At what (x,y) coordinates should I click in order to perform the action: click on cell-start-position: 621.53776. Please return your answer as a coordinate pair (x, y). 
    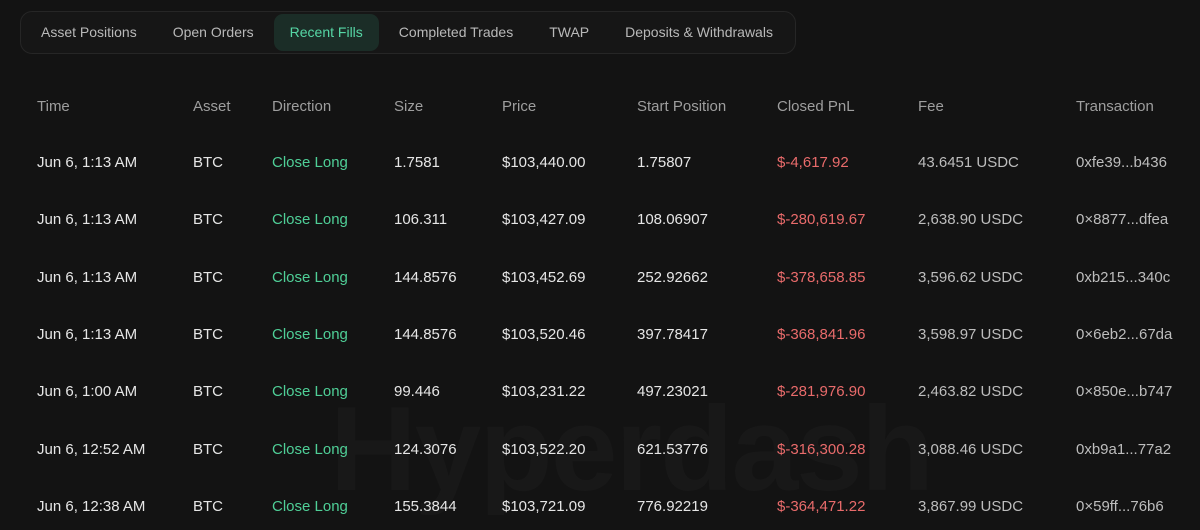
    Looking at the image, I should click on (672, 449).